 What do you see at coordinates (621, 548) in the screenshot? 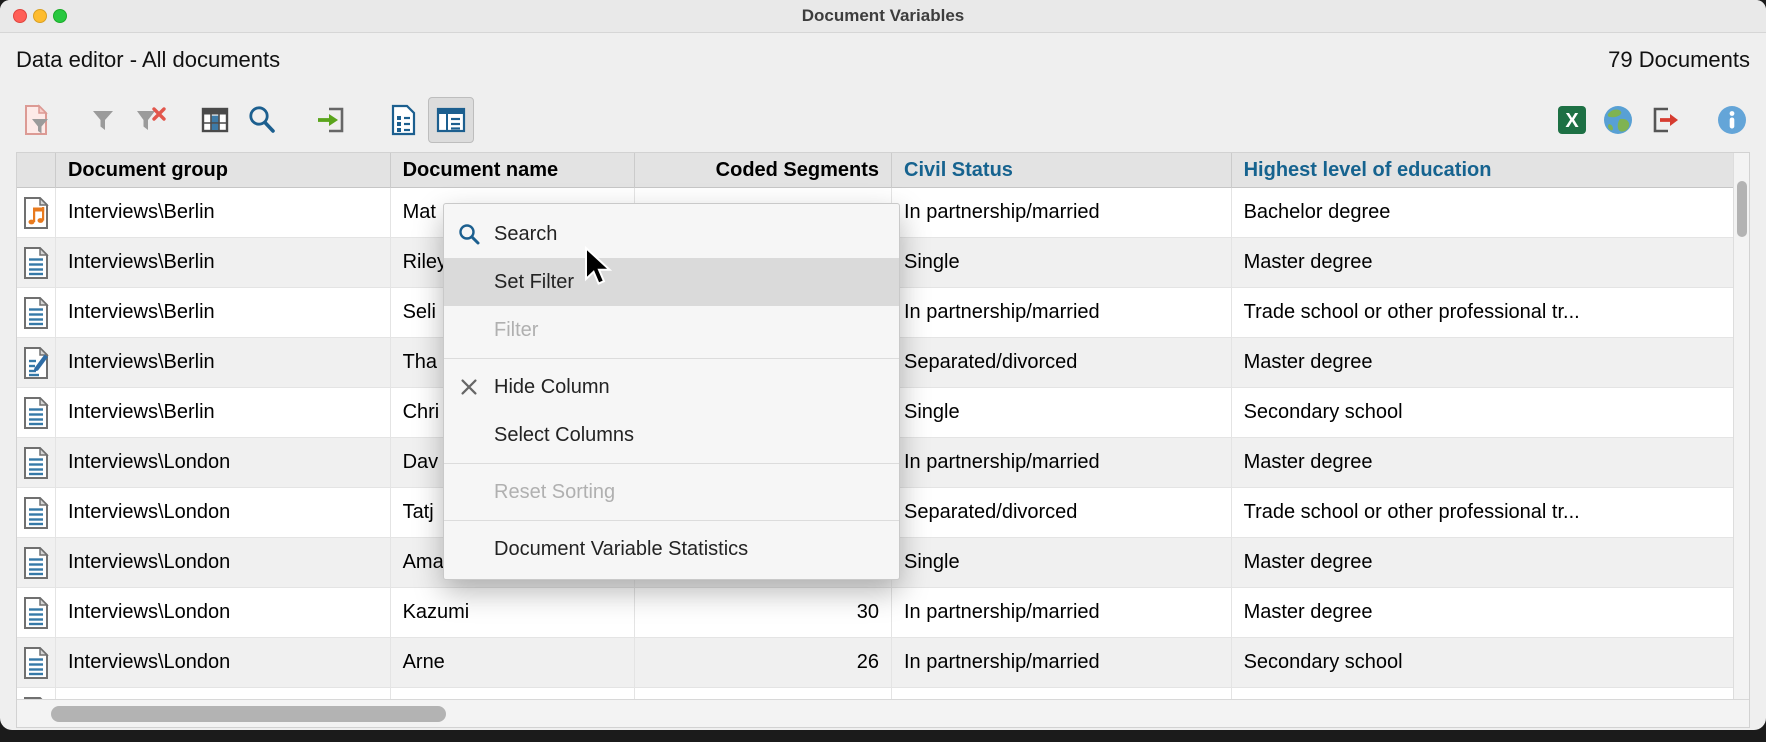
I see `menu-item-label: Document Variable Statistics` at bounding box center [621, 548].